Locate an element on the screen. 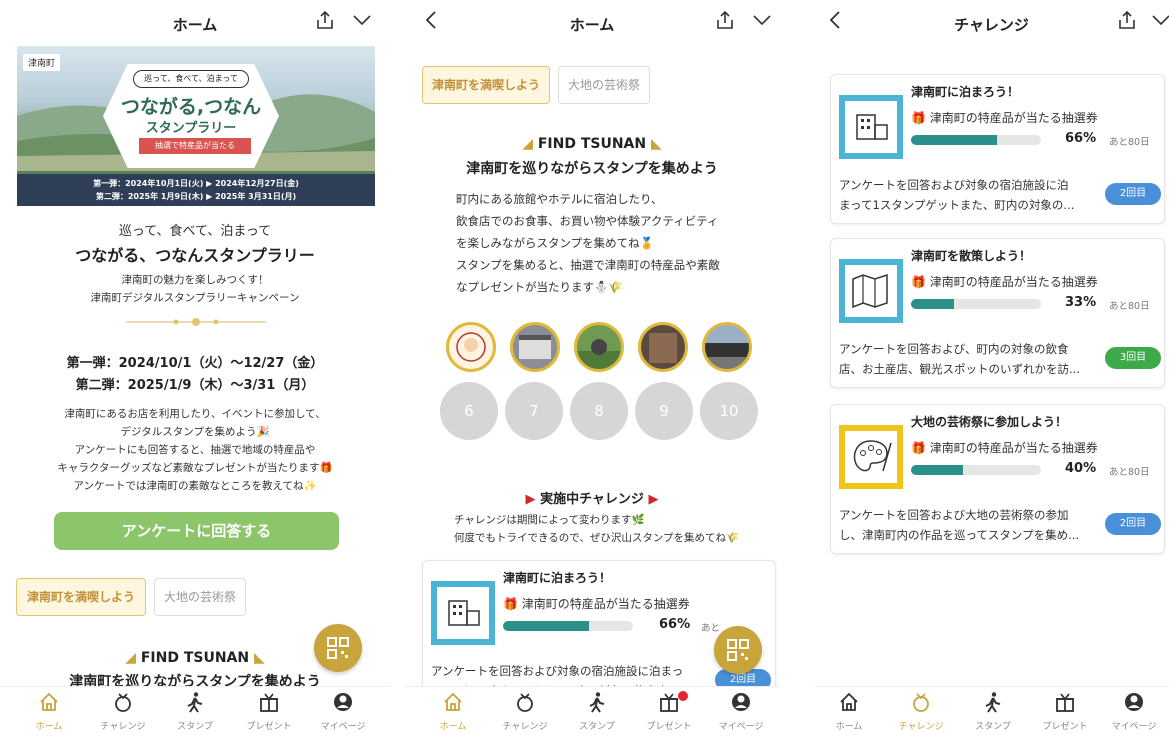 The image size is (1169, 738). stamp-slot-10: 10 is located at coordinates (729, 411).